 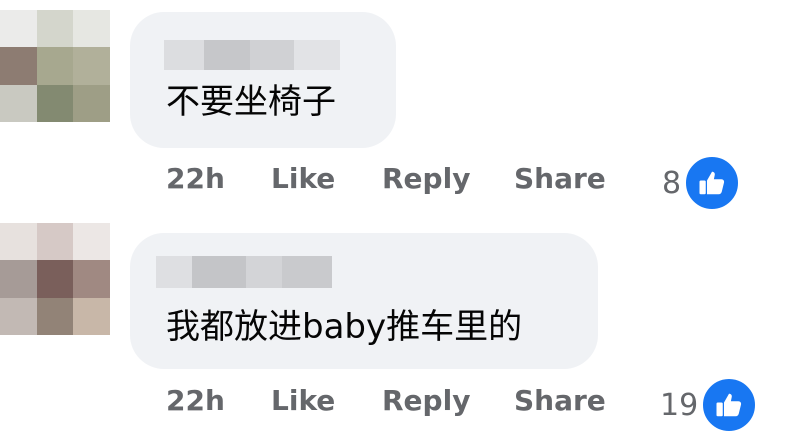 What do you see at coordinates (251, 102) in the screenshot?
I see `comment-text: 不要坐椅子` at bounding box center [251, 102].